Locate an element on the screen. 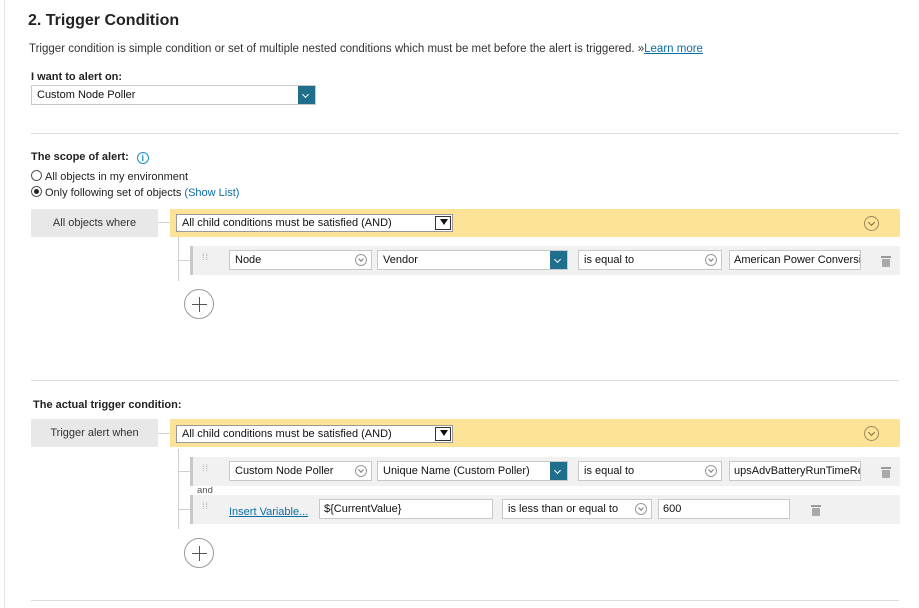  trigger-operator-select-2: is less than or equal to is located at coordinates (577, 509).